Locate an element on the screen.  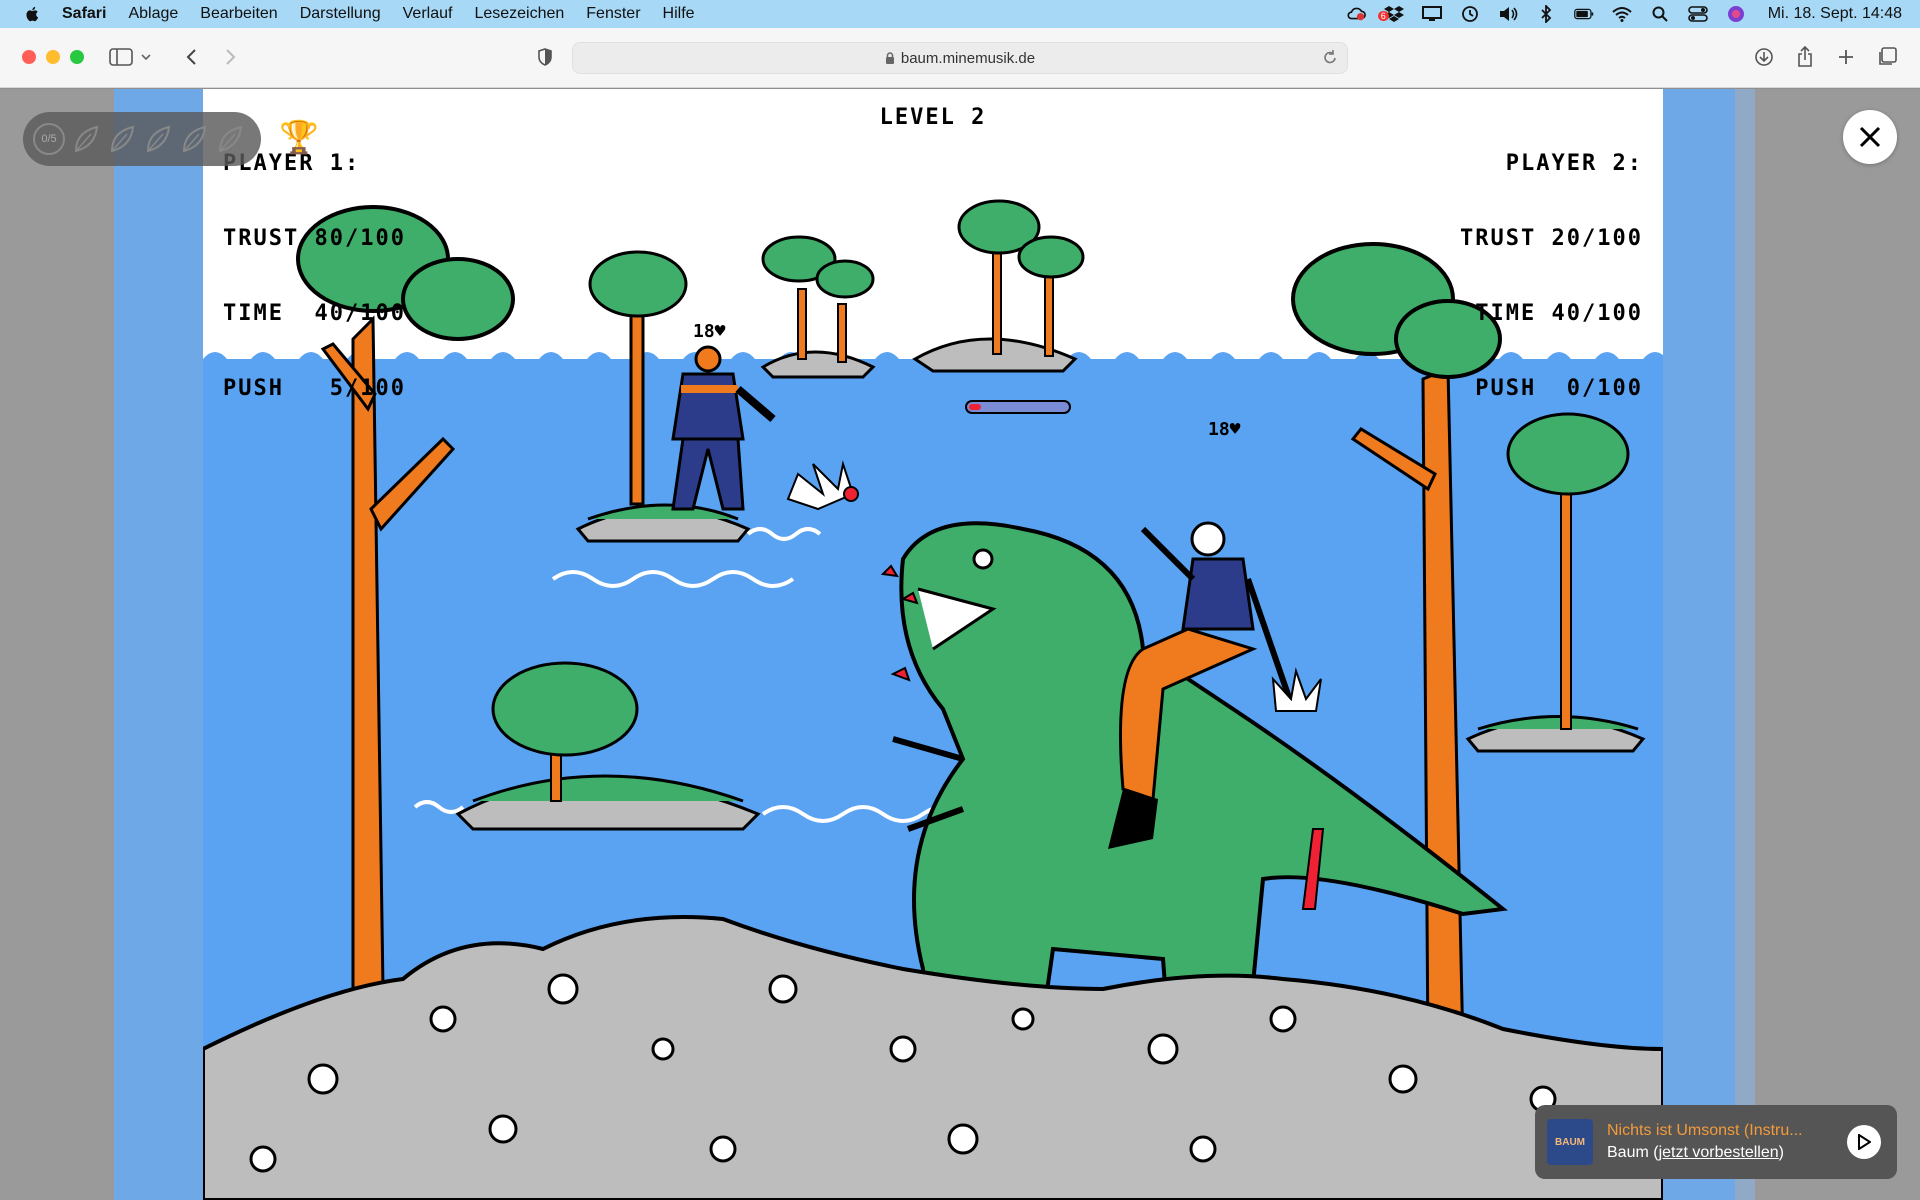
level-indicator: LEVEL 2 is located at coordinates (933, 117).